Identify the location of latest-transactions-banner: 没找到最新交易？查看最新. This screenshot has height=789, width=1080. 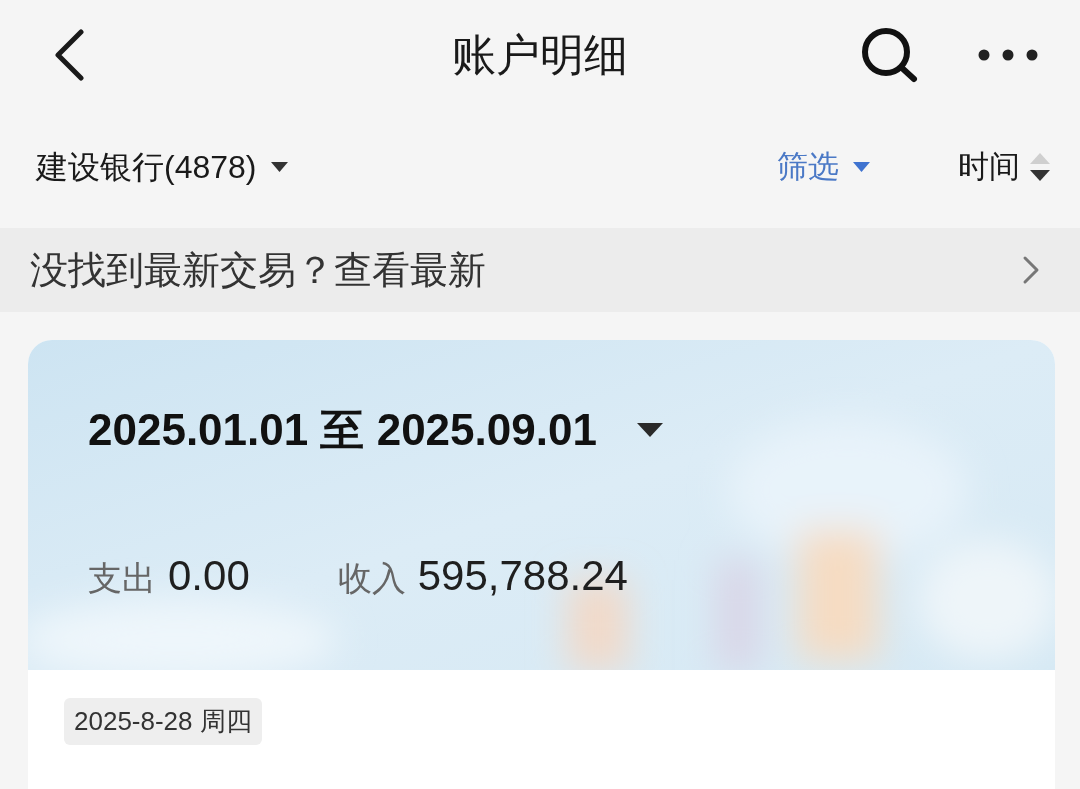
(540, 270).